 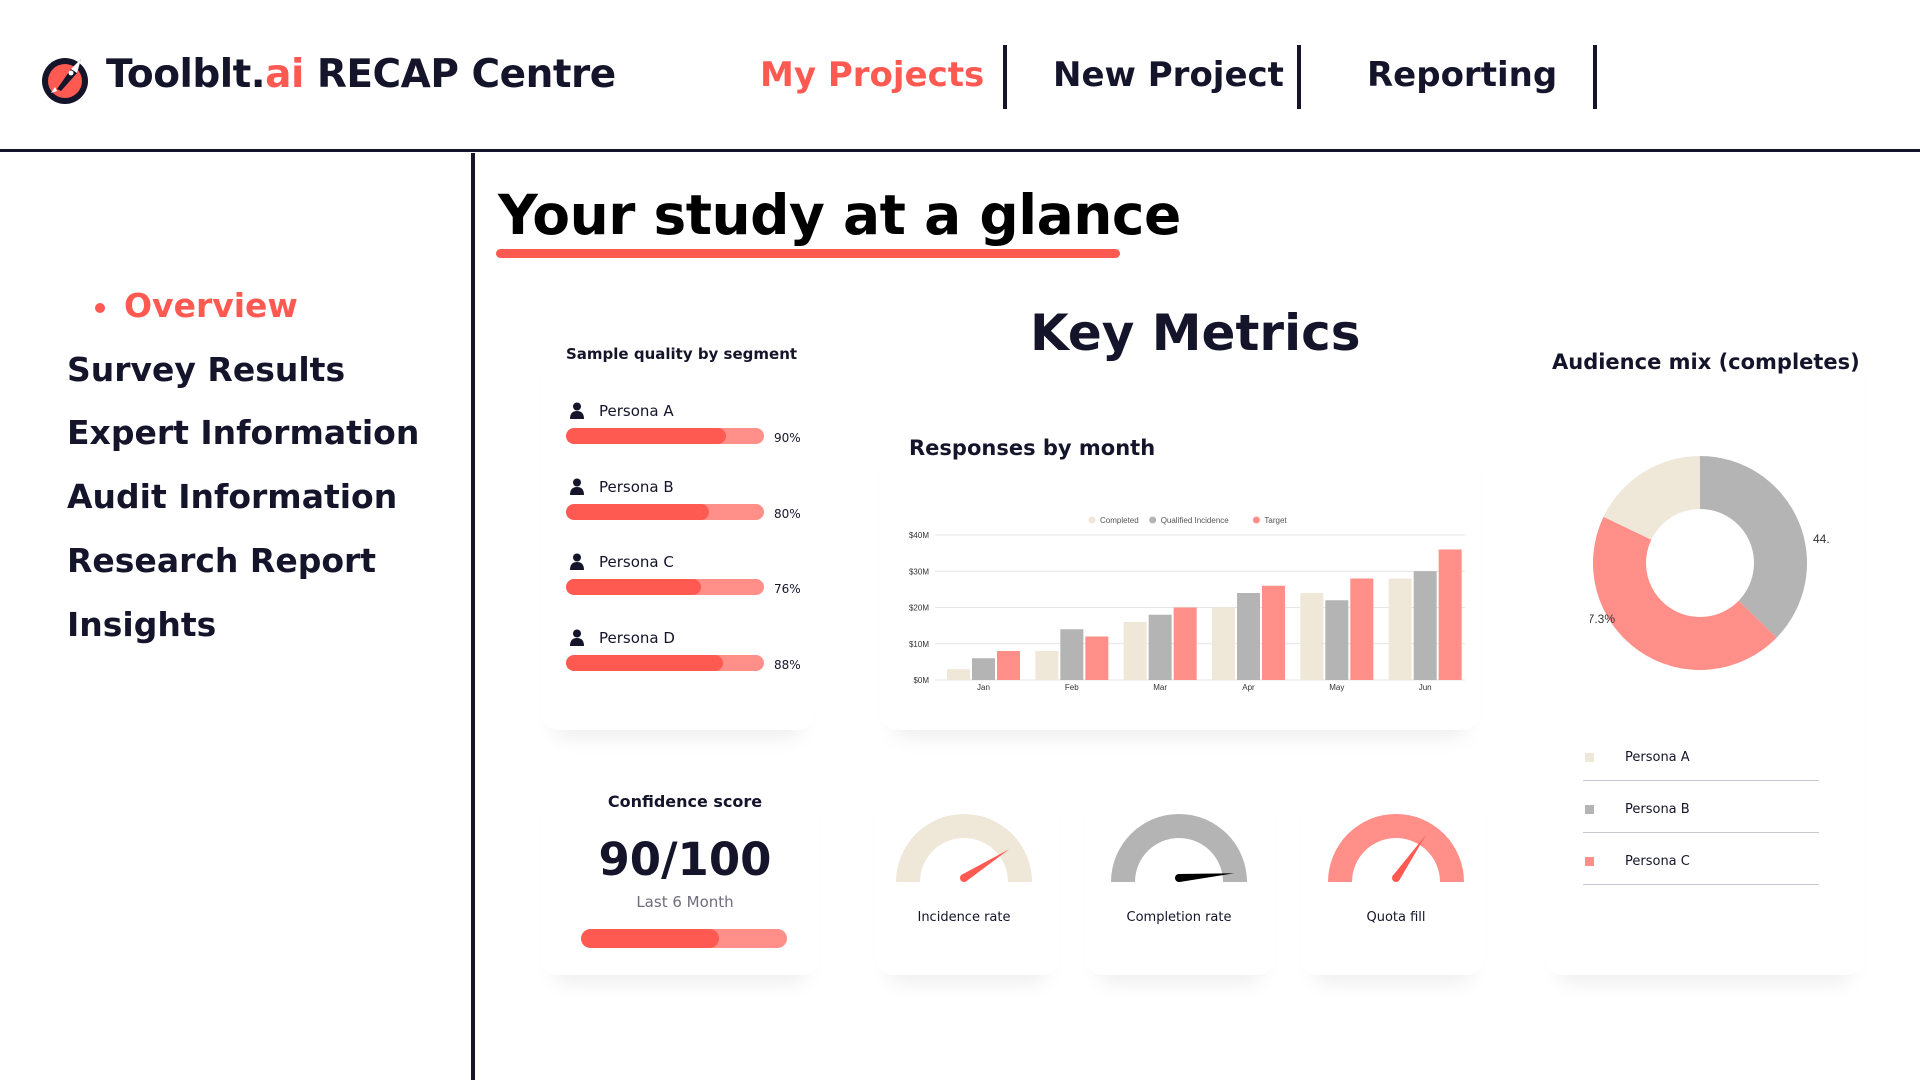 I want to click on nav-reporting: Reporting, so click(x=1462, y=75).